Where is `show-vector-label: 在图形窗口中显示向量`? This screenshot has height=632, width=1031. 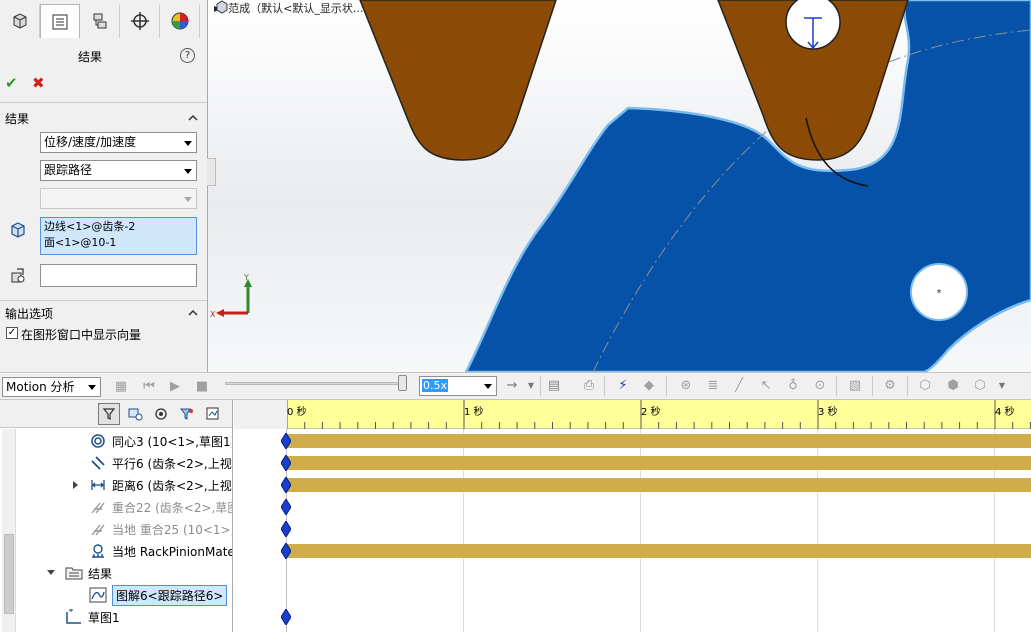
show-vector-label: 在图形窗口中显示向量 is located at coordinates (81, 335).